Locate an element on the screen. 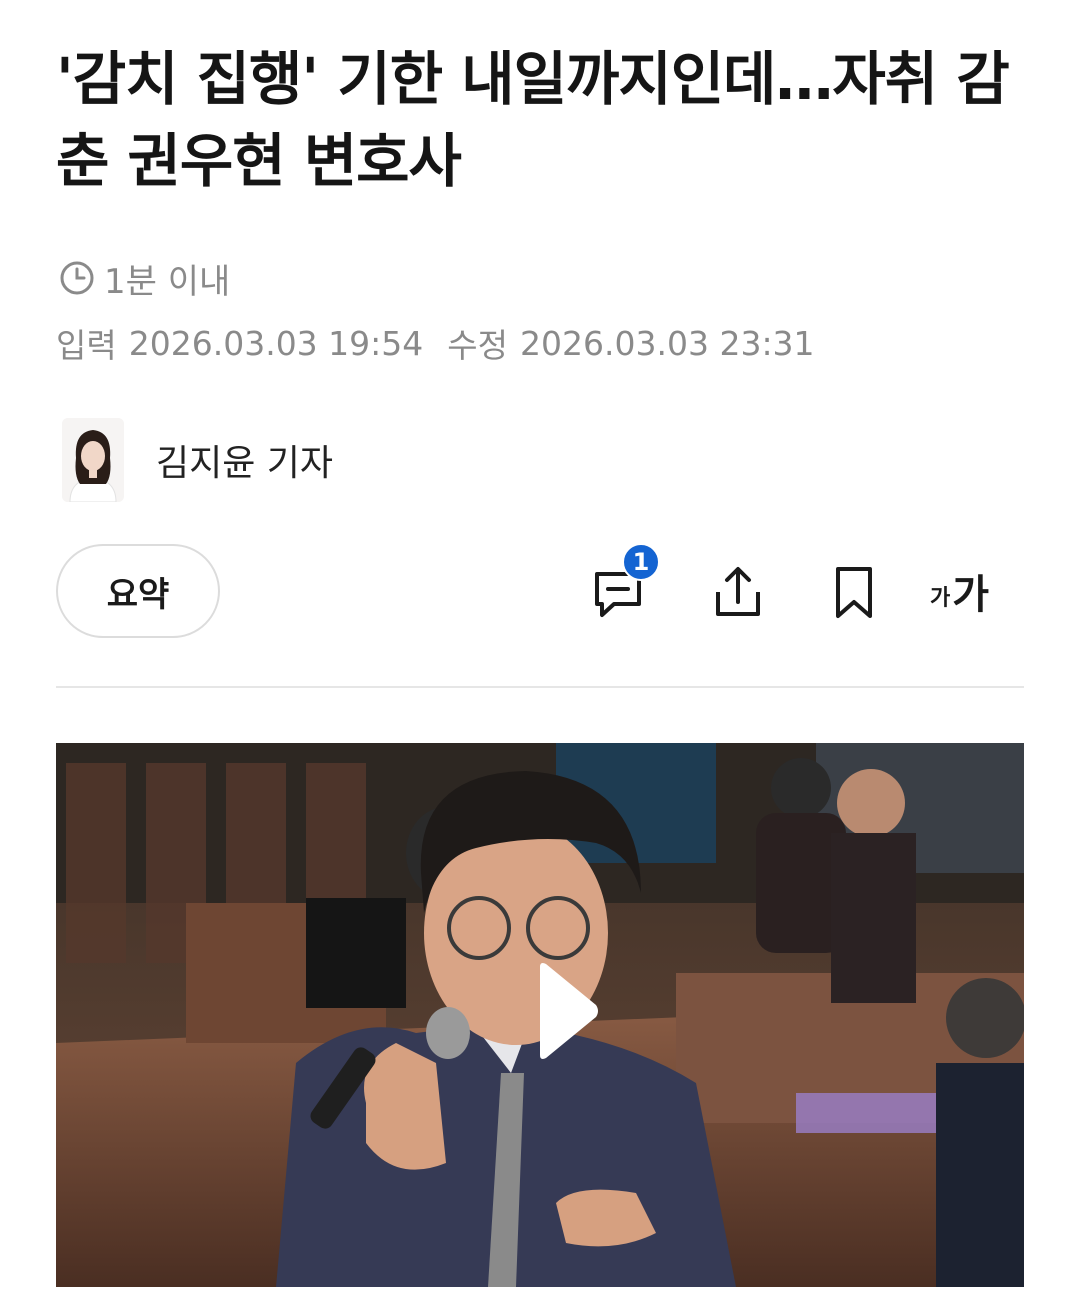 The image size is (1080, 1307). reporter-row: 김지윤 기자 is located at coordinates (197, 460).